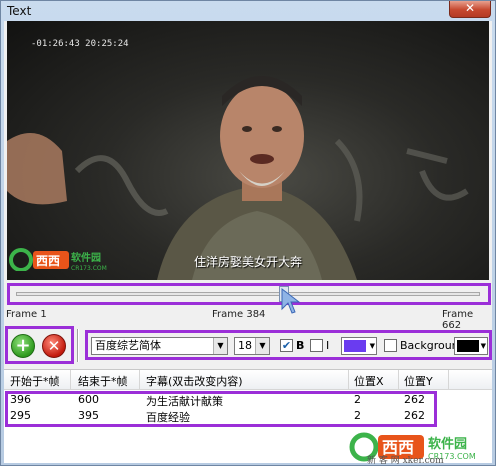  I want to click on bold-checkbox: ✔, so click(286, 345).